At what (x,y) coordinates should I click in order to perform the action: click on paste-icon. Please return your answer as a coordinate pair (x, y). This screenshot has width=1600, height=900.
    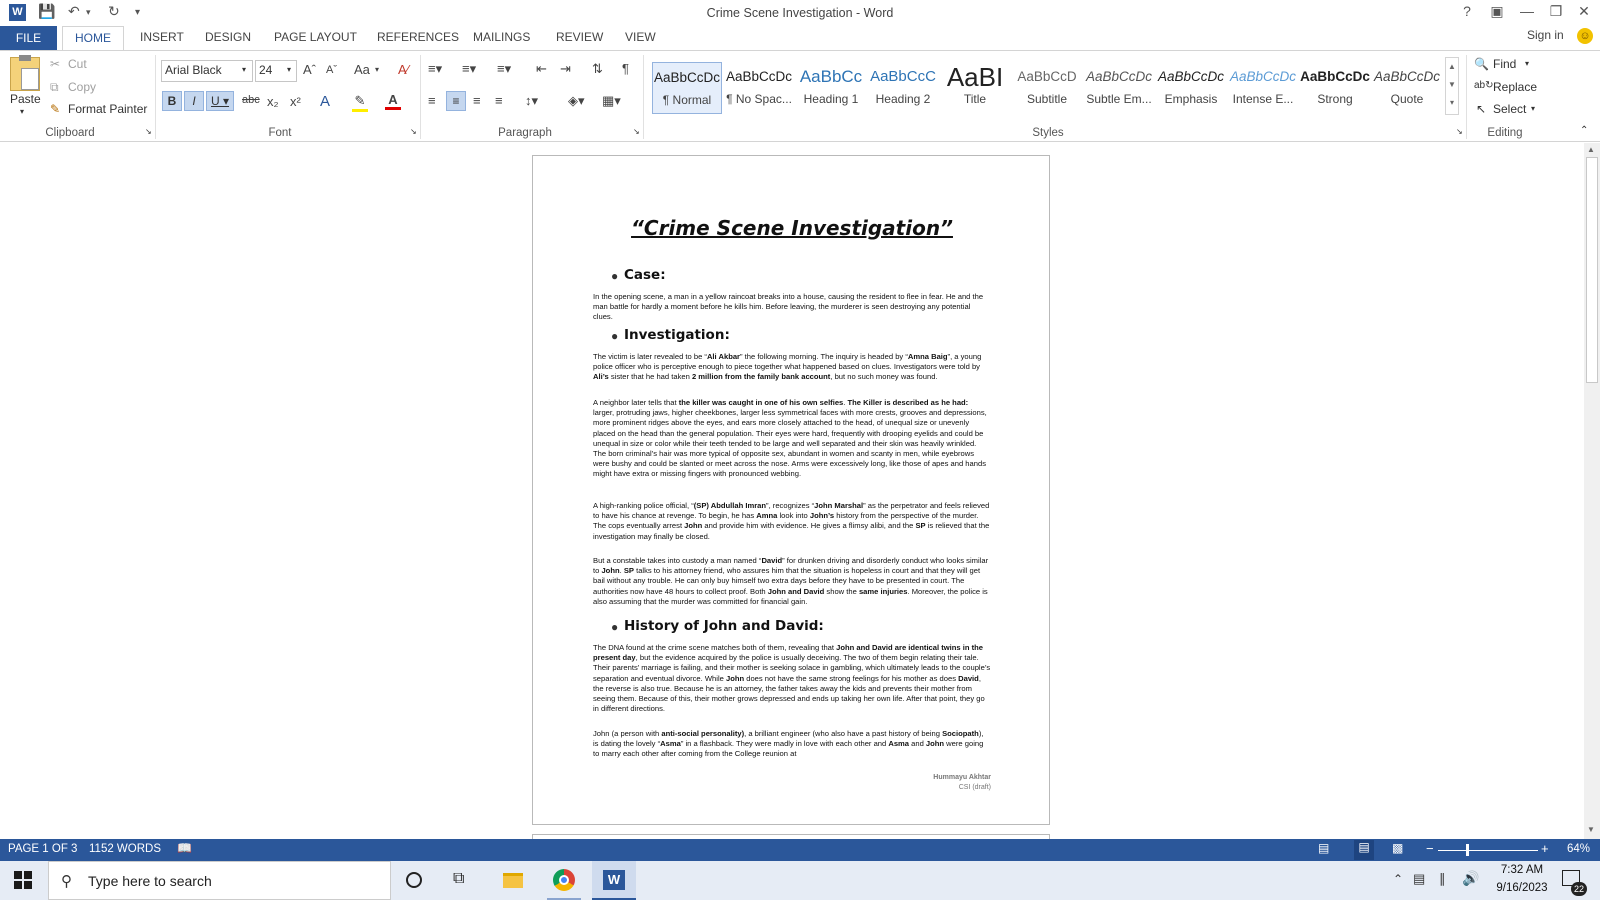
    Looking at the image, I should click on (25, 73).